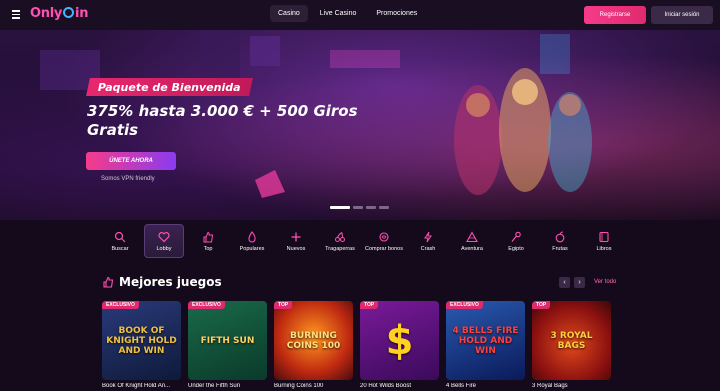 This screenshot has height=391, width=720. I want to click on category-label: Buscar, so click(120, 248).